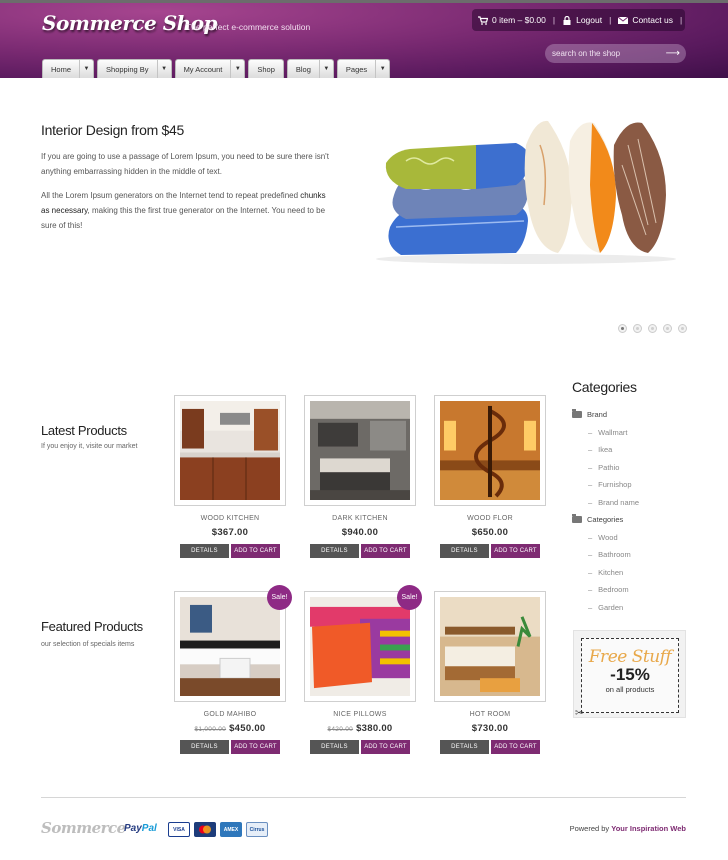  What do you see at coordinates (605, 503) in the screenshot?
I see `category-item: Brand name` at bounding box center [605, 503].